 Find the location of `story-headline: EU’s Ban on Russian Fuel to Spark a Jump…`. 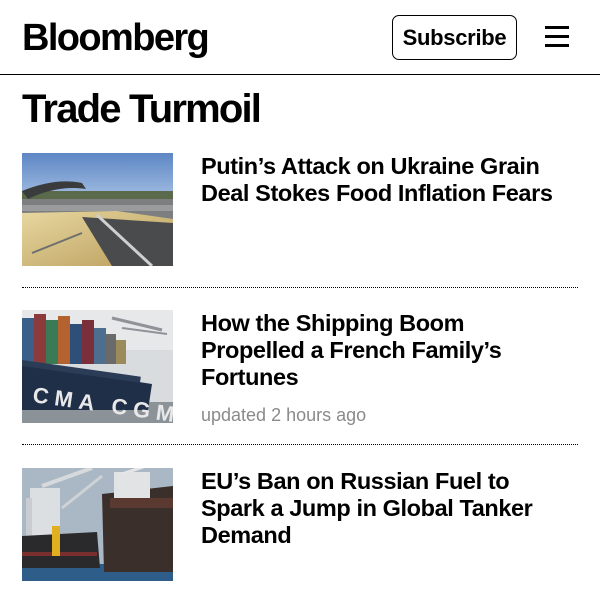

story-headline: EU’s Ban on Russian Fuel to Spark a Jump… is located at coordinates (386, 508).